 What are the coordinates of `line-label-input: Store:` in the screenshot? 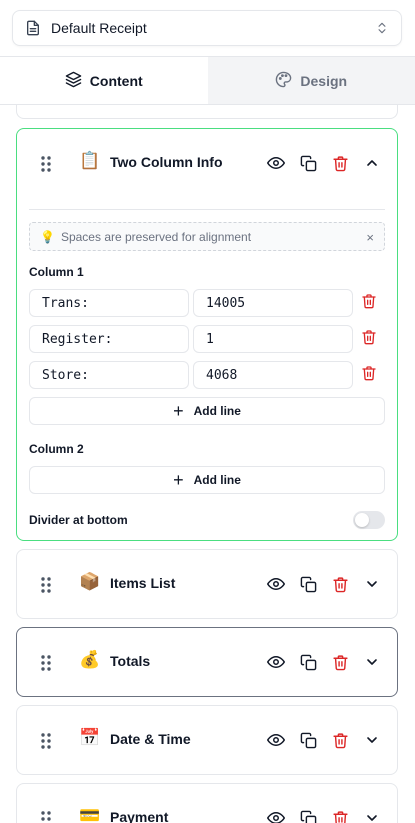 It's located at (109, 375).